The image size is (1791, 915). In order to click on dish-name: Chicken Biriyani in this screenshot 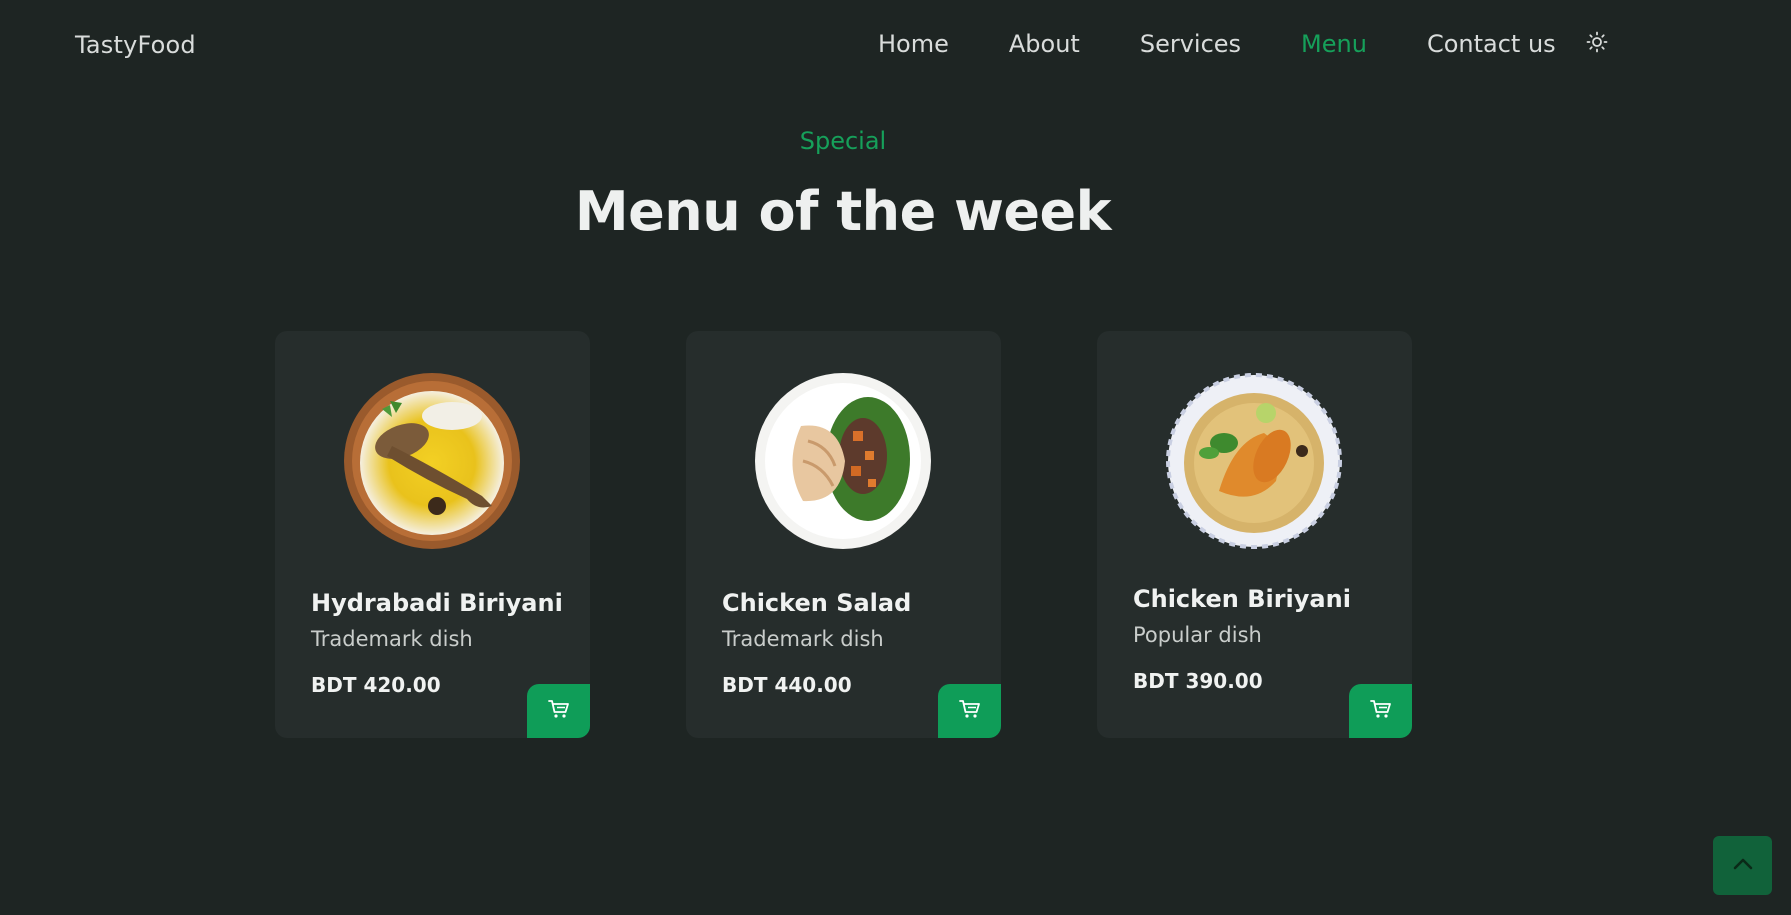, I will do `click(1242, 599)`.